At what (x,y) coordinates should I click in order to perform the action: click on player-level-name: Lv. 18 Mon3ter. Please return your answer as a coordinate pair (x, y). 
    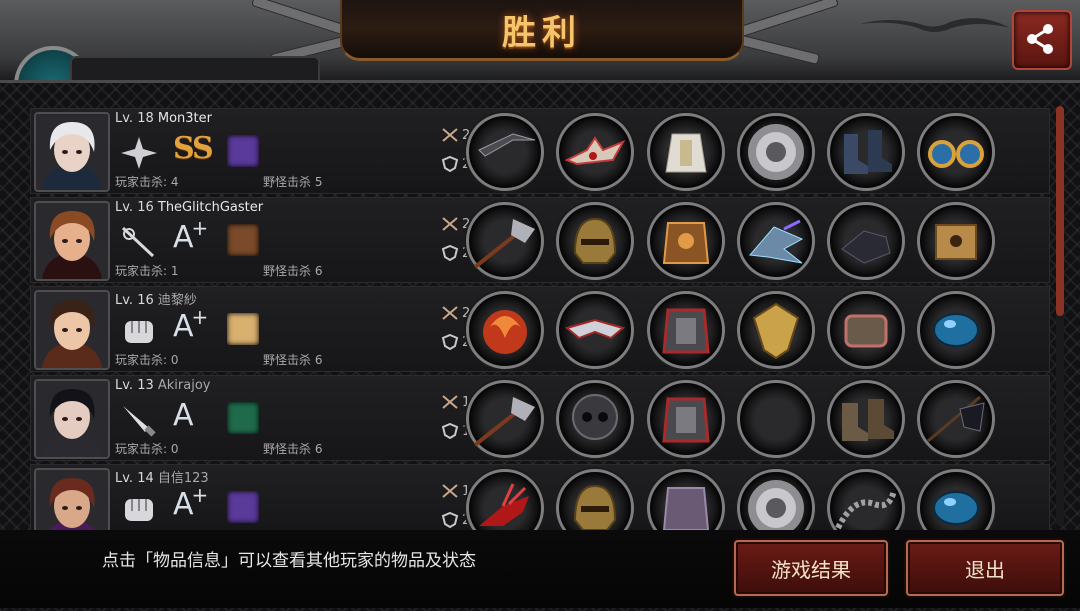
    Looking at the image, I should click on (163, 118).